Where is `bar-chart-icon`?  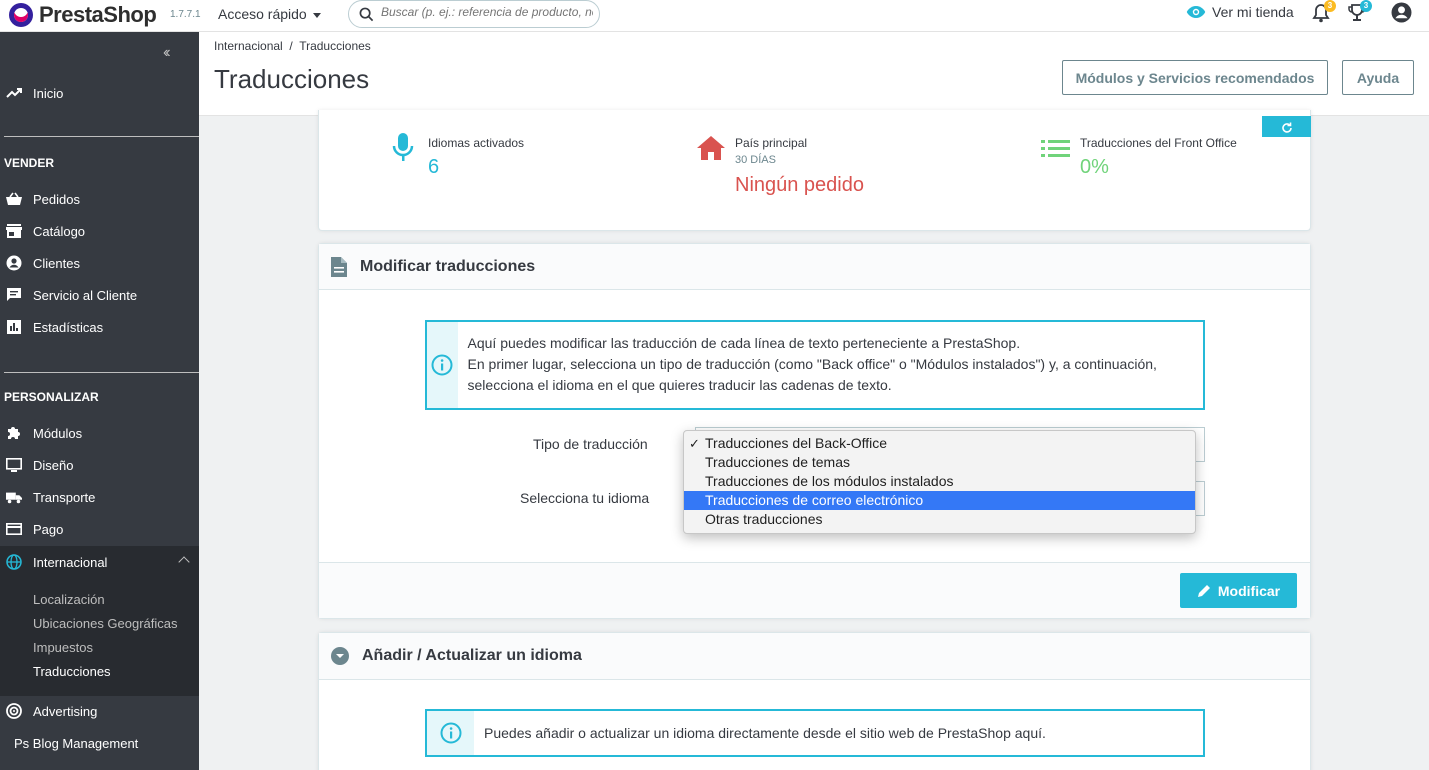
bar-chart-icon is located at coordinates (14, 327).